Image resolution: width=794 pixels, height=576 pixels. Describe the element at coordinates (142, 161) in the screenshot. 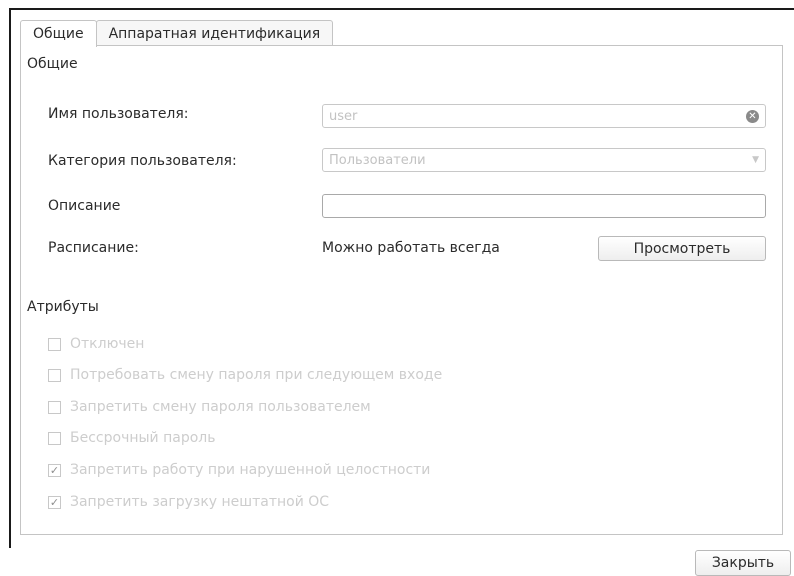

I see `category-label: Категория пользователя:` at that location.